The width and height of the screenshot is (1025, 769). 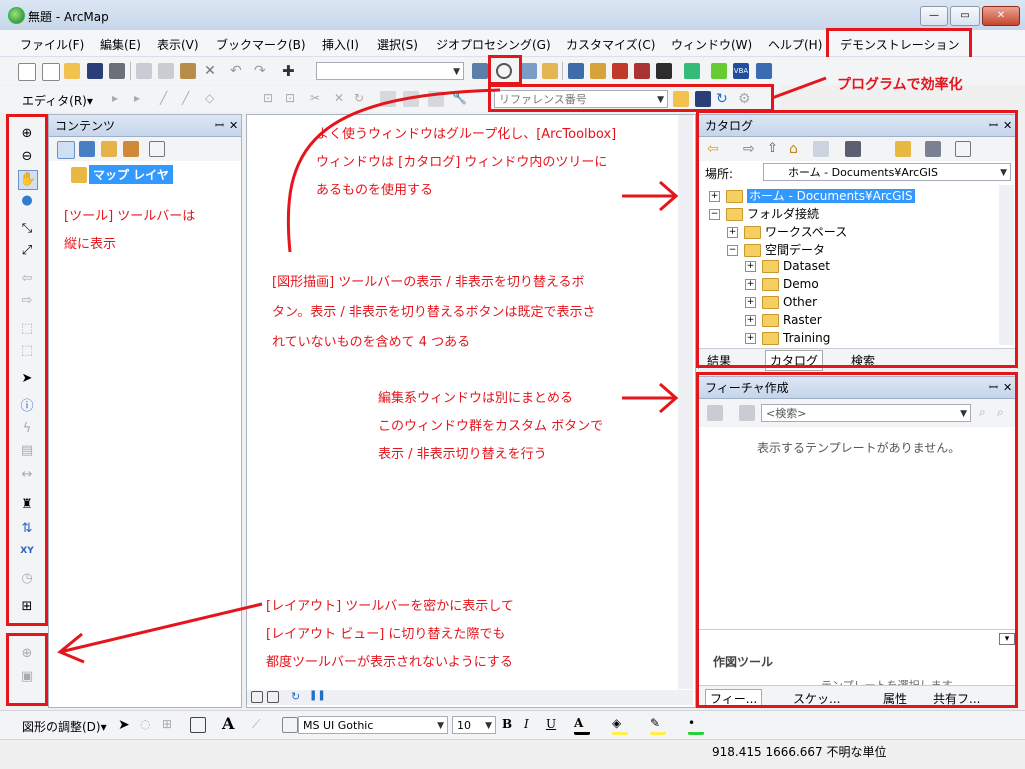 What do you see at coordinates (290, 71) in the screenshot?
I see `add-data-icon: ✚` at bounding box center [290, 71].